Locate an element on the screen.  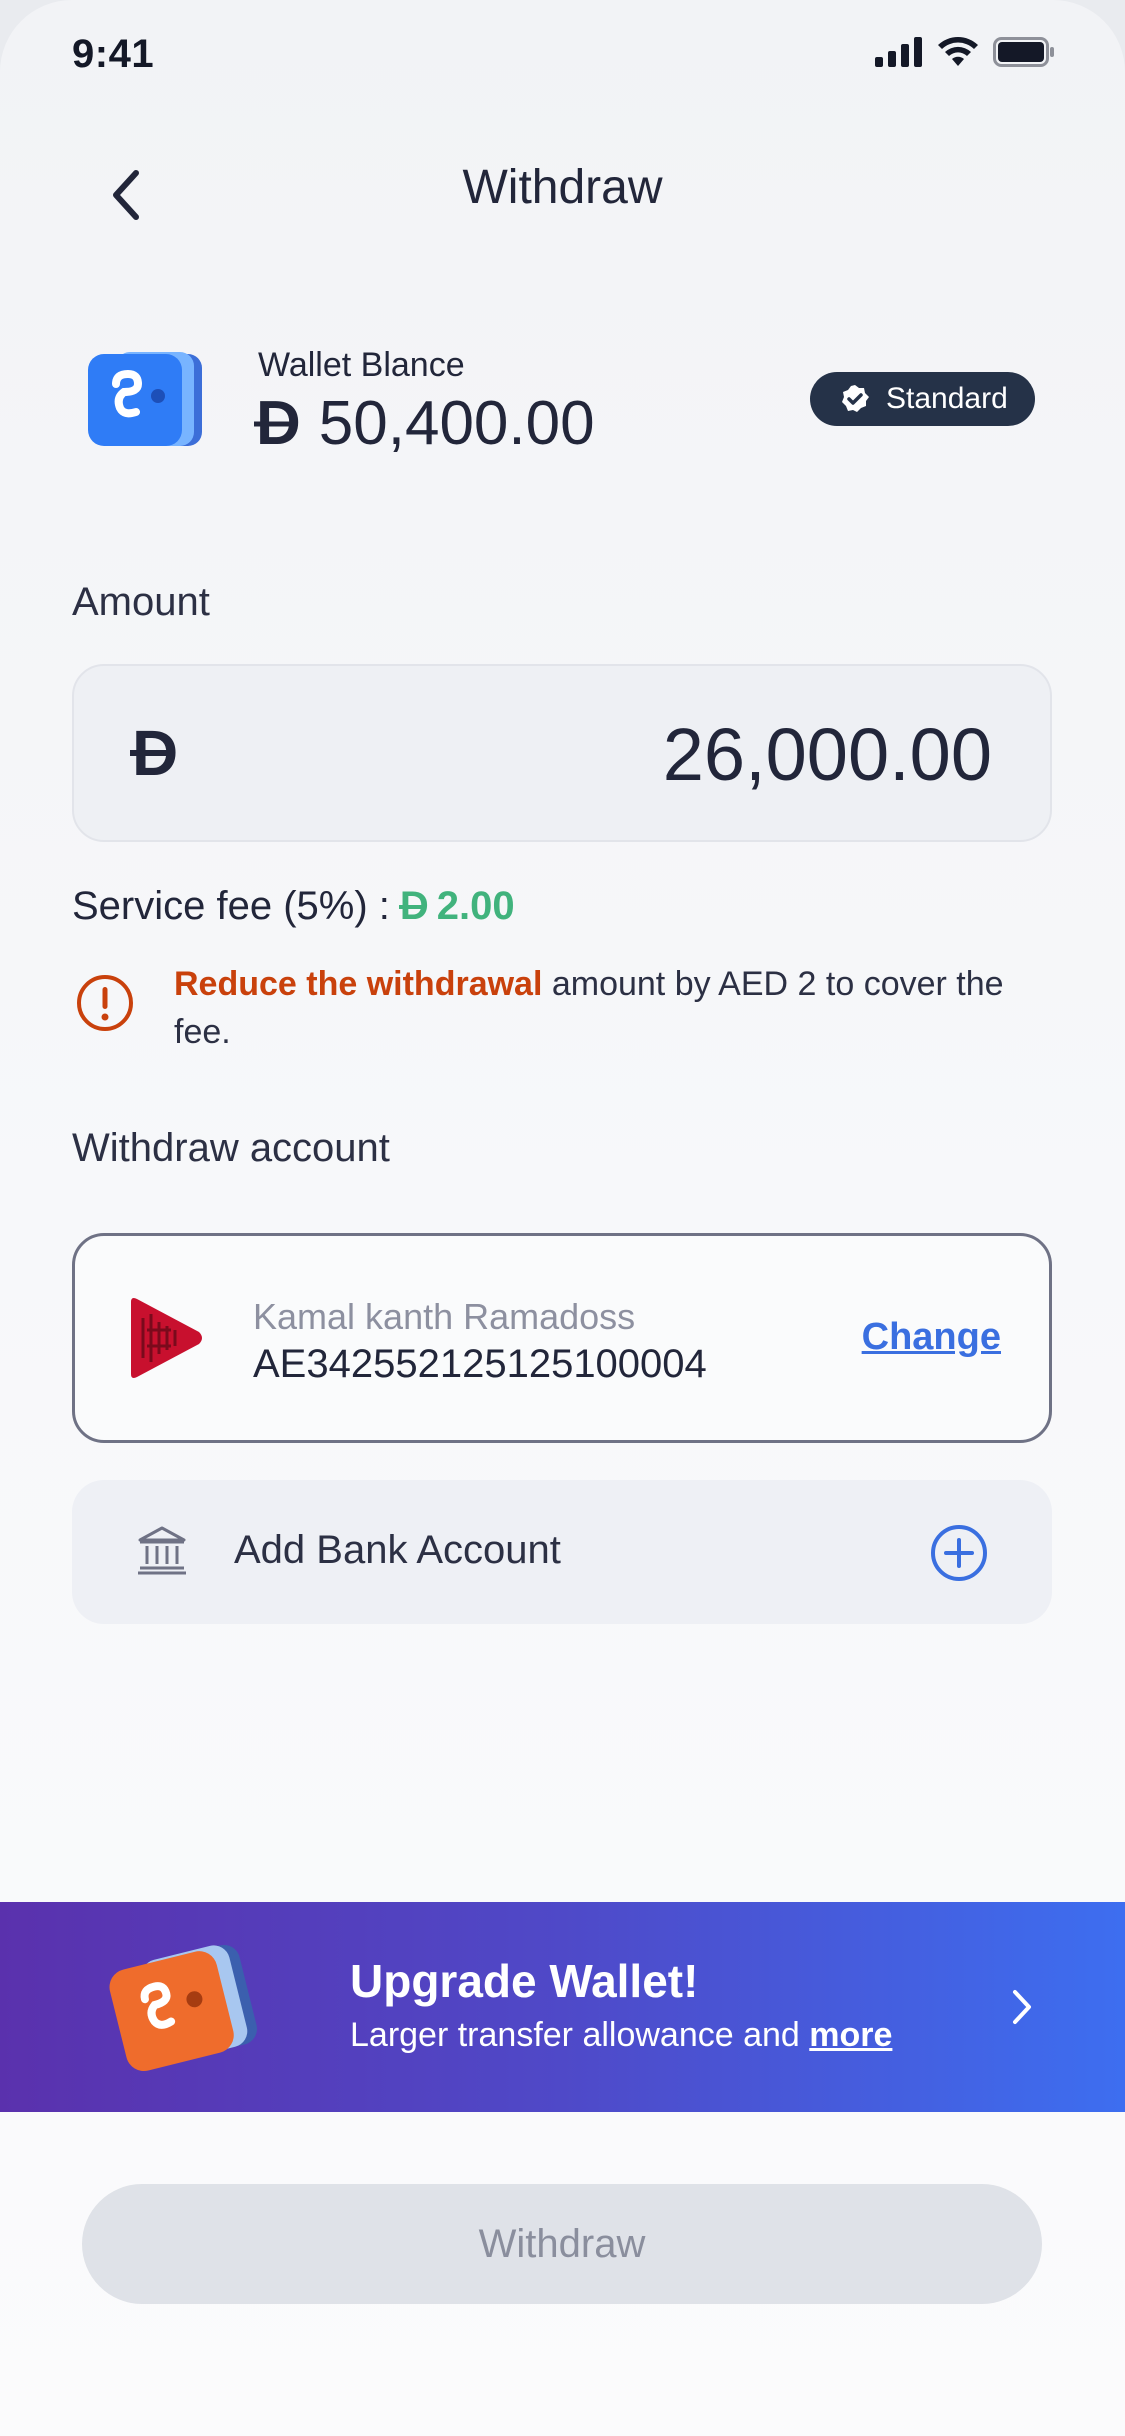
signal-icon is located at coordinates (898, 52).